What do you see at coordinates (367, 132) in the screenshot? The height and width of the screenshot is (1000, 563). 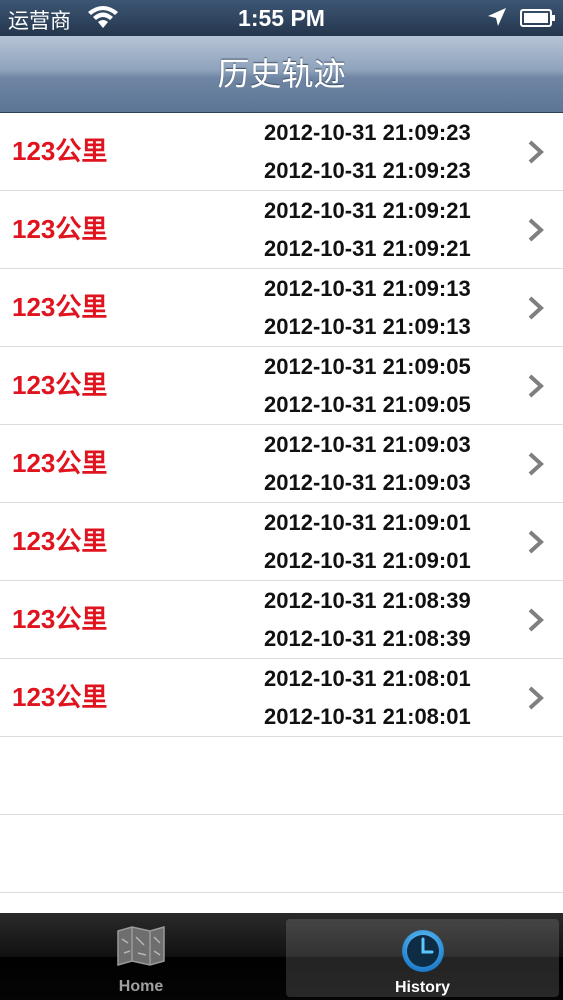 I see `start-time: 2012-10-31 21:09:23` at bounding box center [367, 132].